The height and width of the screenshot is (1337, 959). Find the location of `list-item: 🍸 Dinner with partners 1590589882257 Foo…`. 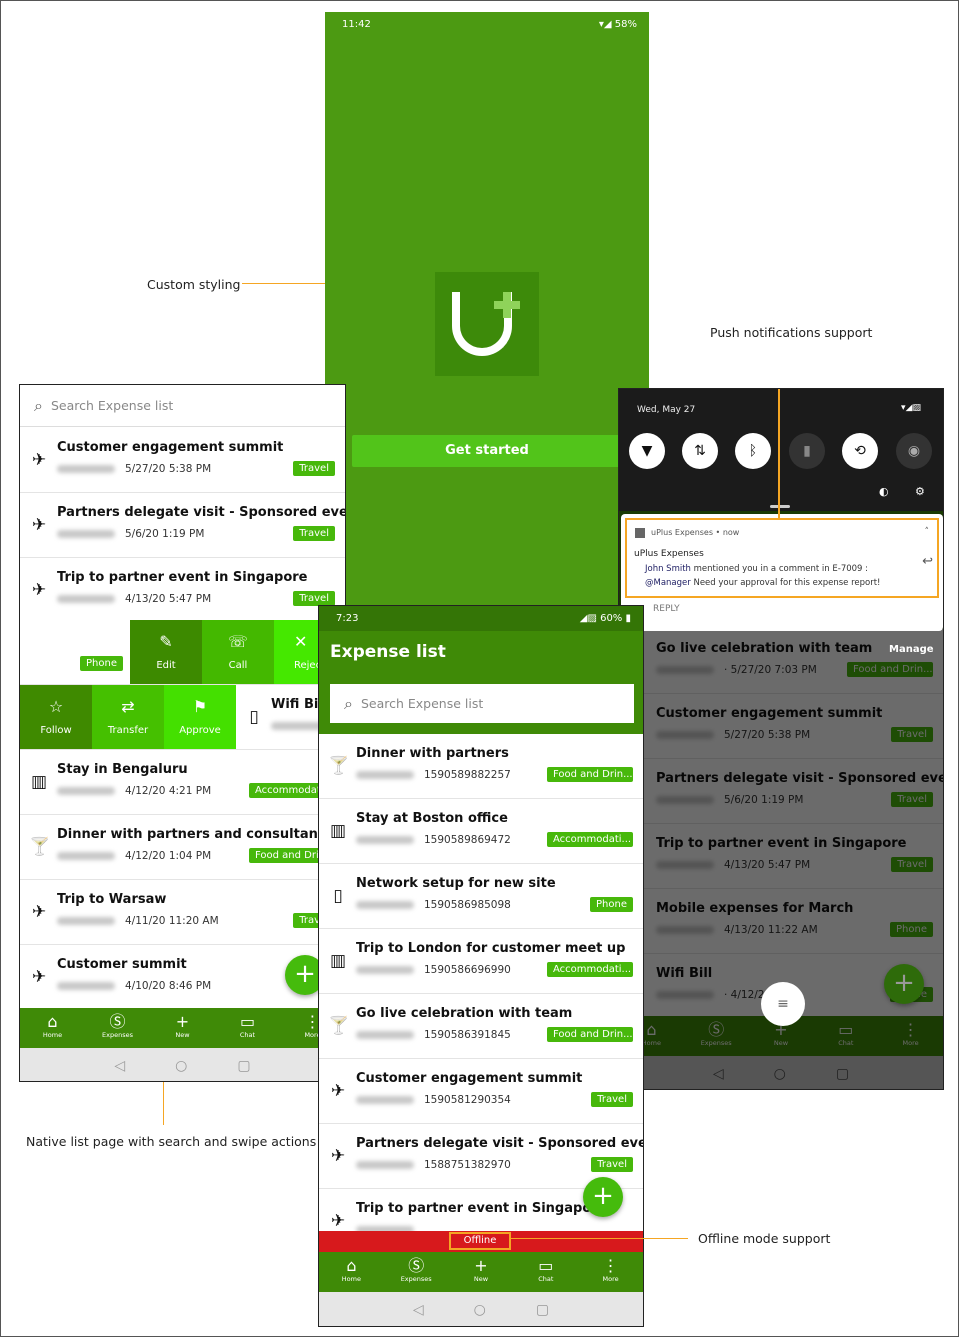

list-item: 🍸 Dinner with partners 1590589882257 Foo… is located at coordinates (481, 766).